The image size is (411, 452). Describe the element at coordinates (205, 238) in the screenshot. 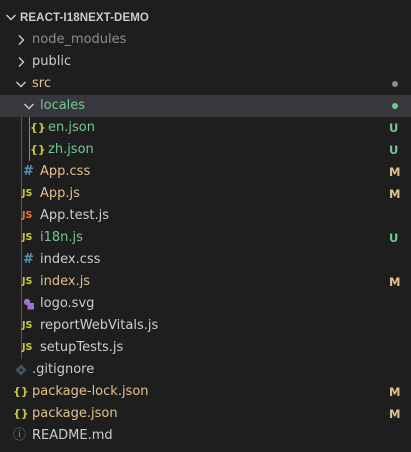

I see `tree-item-i18n-js: JS i18n.js U` at that location.